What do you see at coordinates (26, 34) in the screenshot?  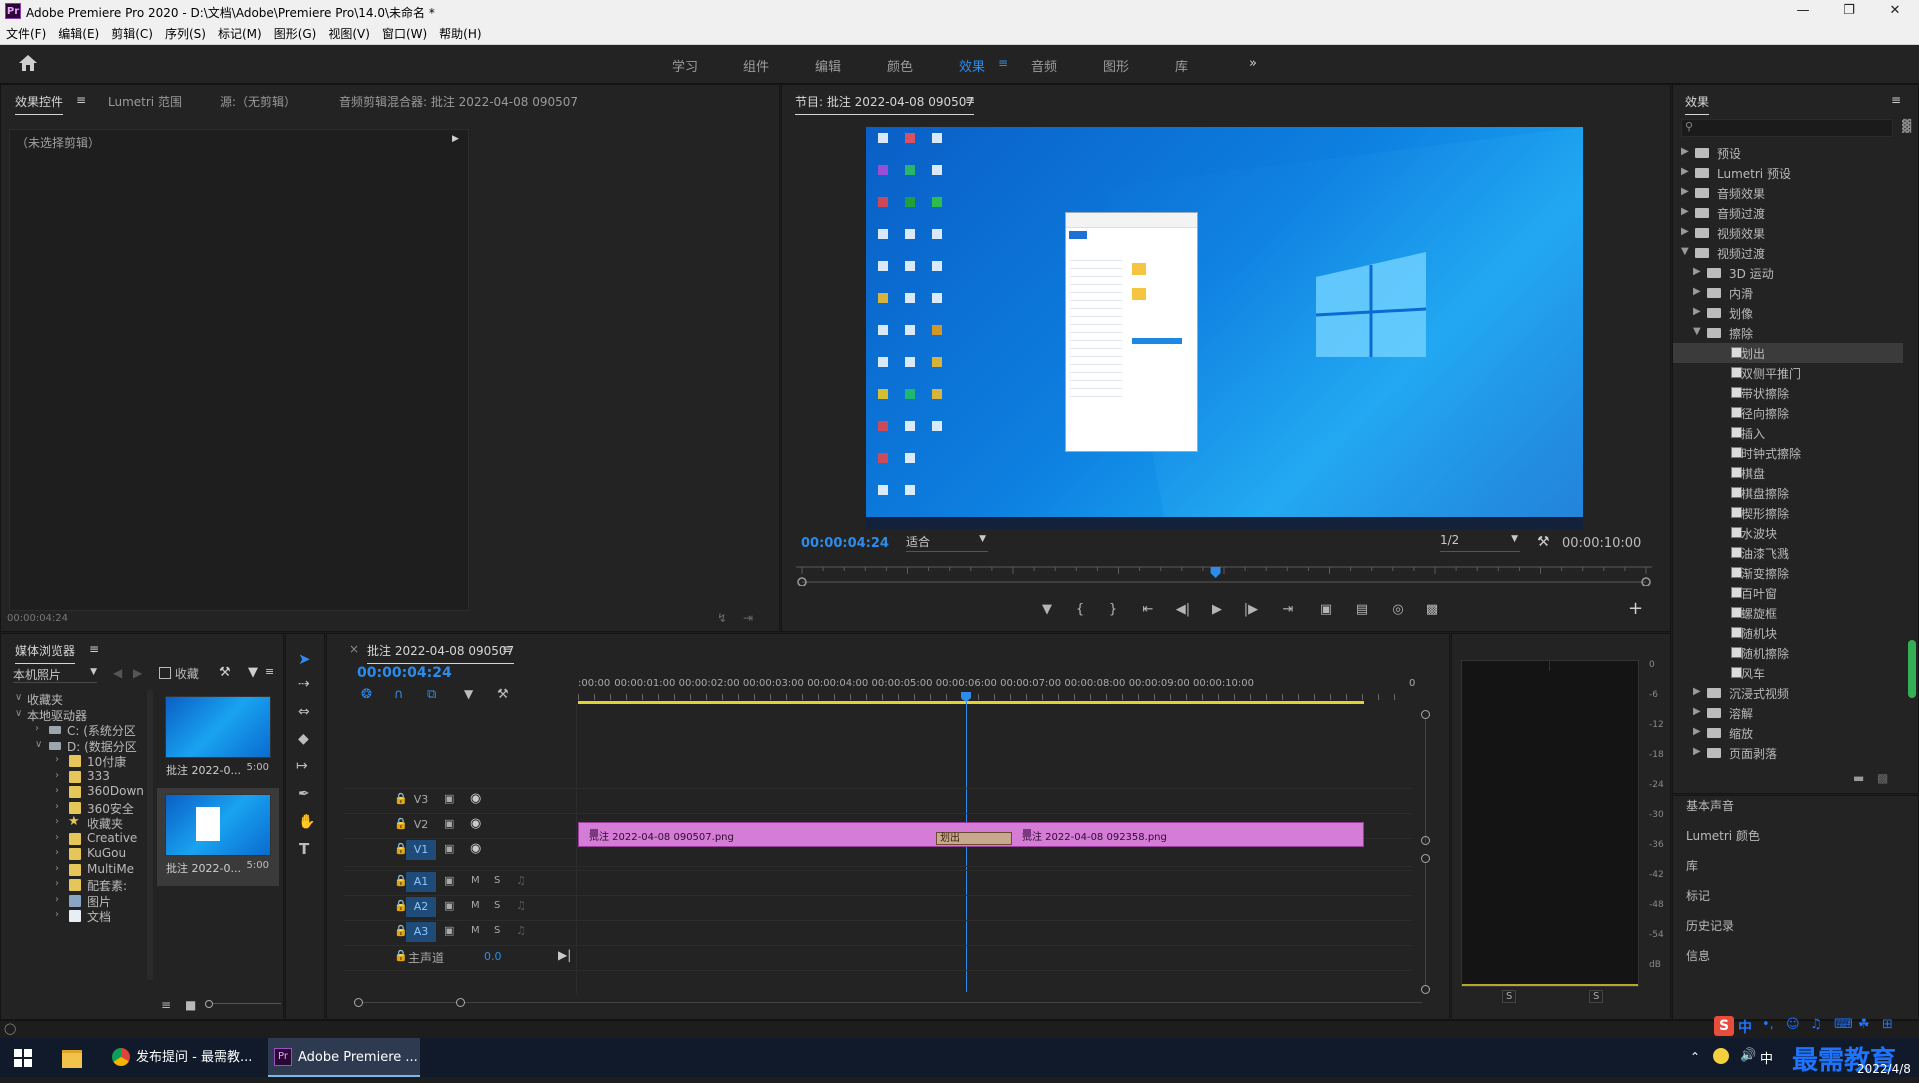 I see `menu-file: 文件(F)` at bounding box center [26, 34].